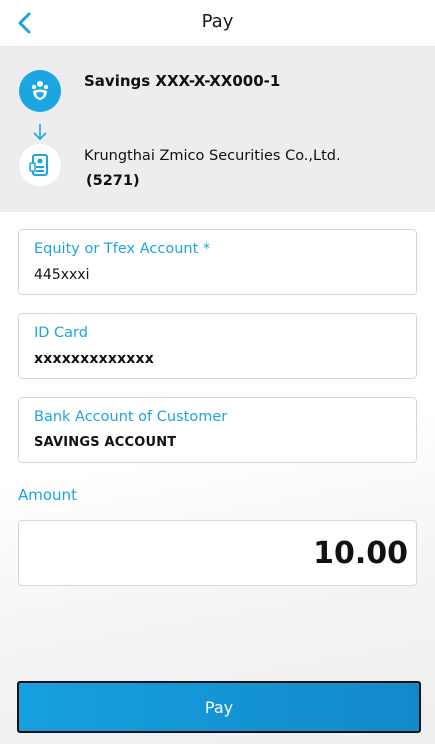 The width and height of the screenshot is (435, 744). Describe the element at coordinates (62, 275) in the screenshot. I see `equity-account-value: 445xxxi` at that location.